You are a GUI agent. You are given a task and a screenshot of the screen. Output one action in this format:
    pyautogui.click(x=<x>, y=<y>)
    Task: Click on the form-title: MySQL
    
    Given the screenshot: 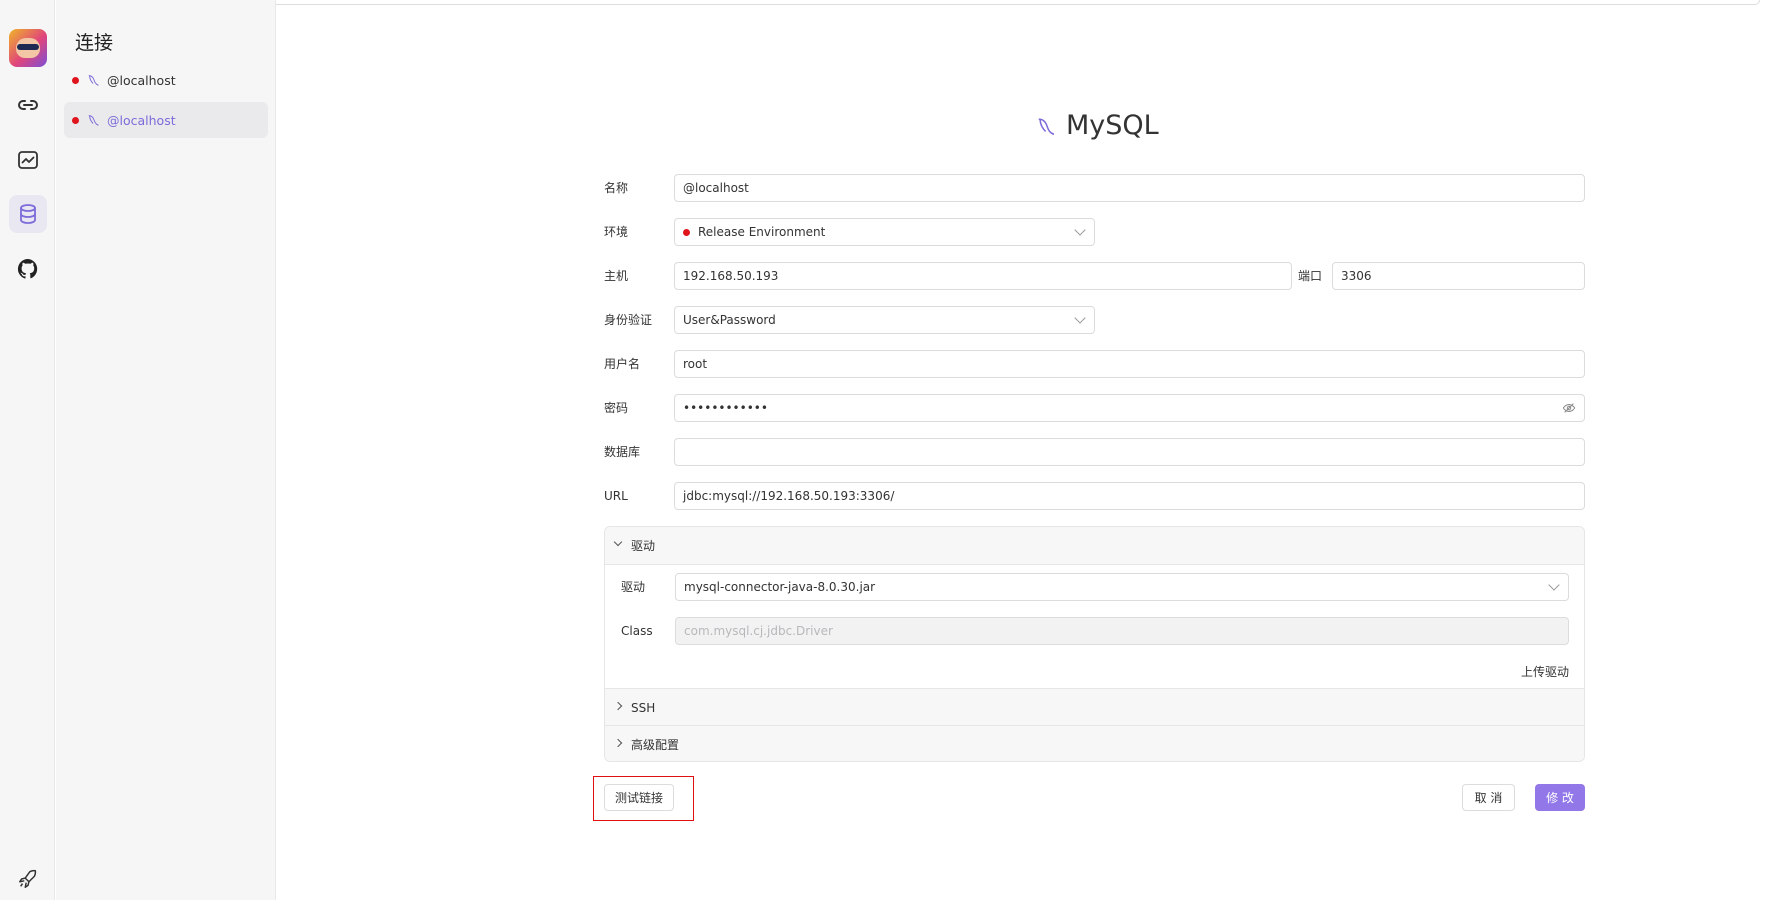 What is the action you would take?
    pyautogui.click(x=1112, y=125)
    